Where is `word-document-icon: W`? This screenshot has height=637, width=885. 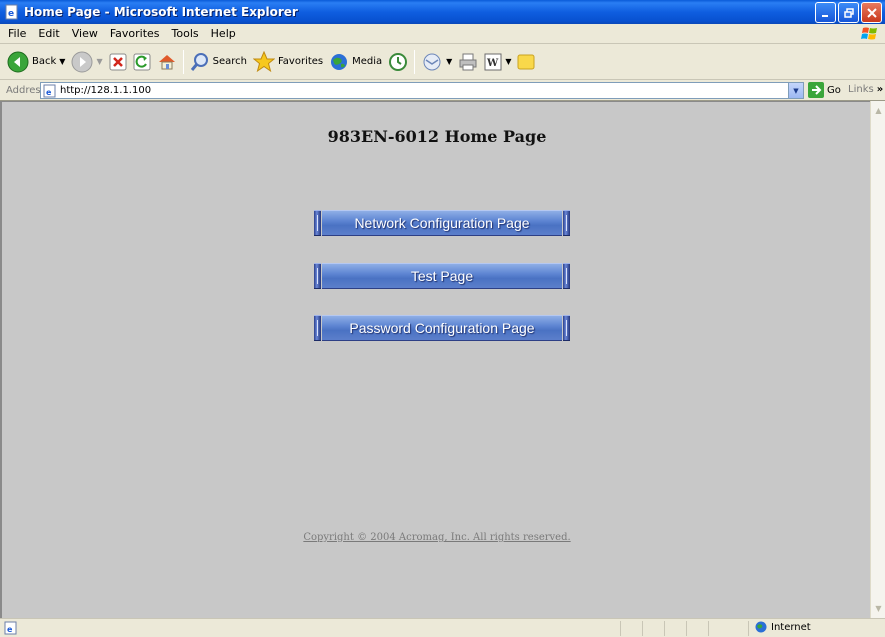 word-document-icon: W is located at coordinates (493, 61).